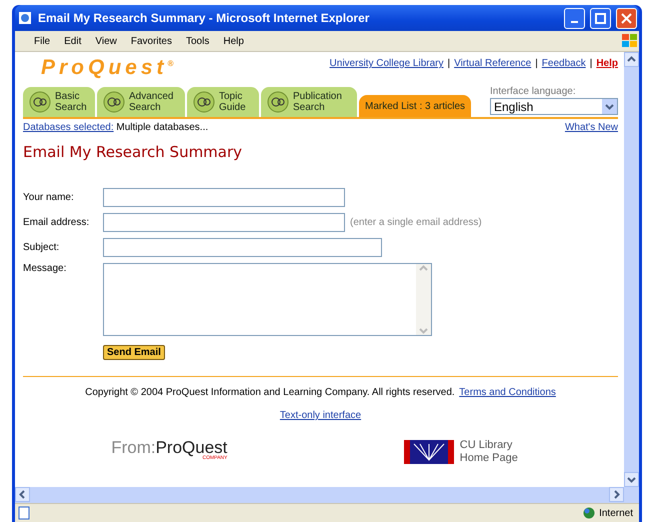 This screenshot has width=649, height=522. I want to click on chevron-right-icon, so click(616, 494).